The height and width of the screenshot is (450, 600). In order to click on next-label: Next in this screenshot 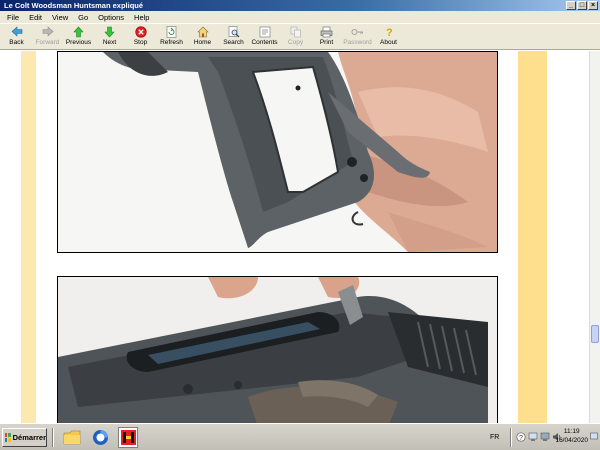, I will do `click(109, 42)`.